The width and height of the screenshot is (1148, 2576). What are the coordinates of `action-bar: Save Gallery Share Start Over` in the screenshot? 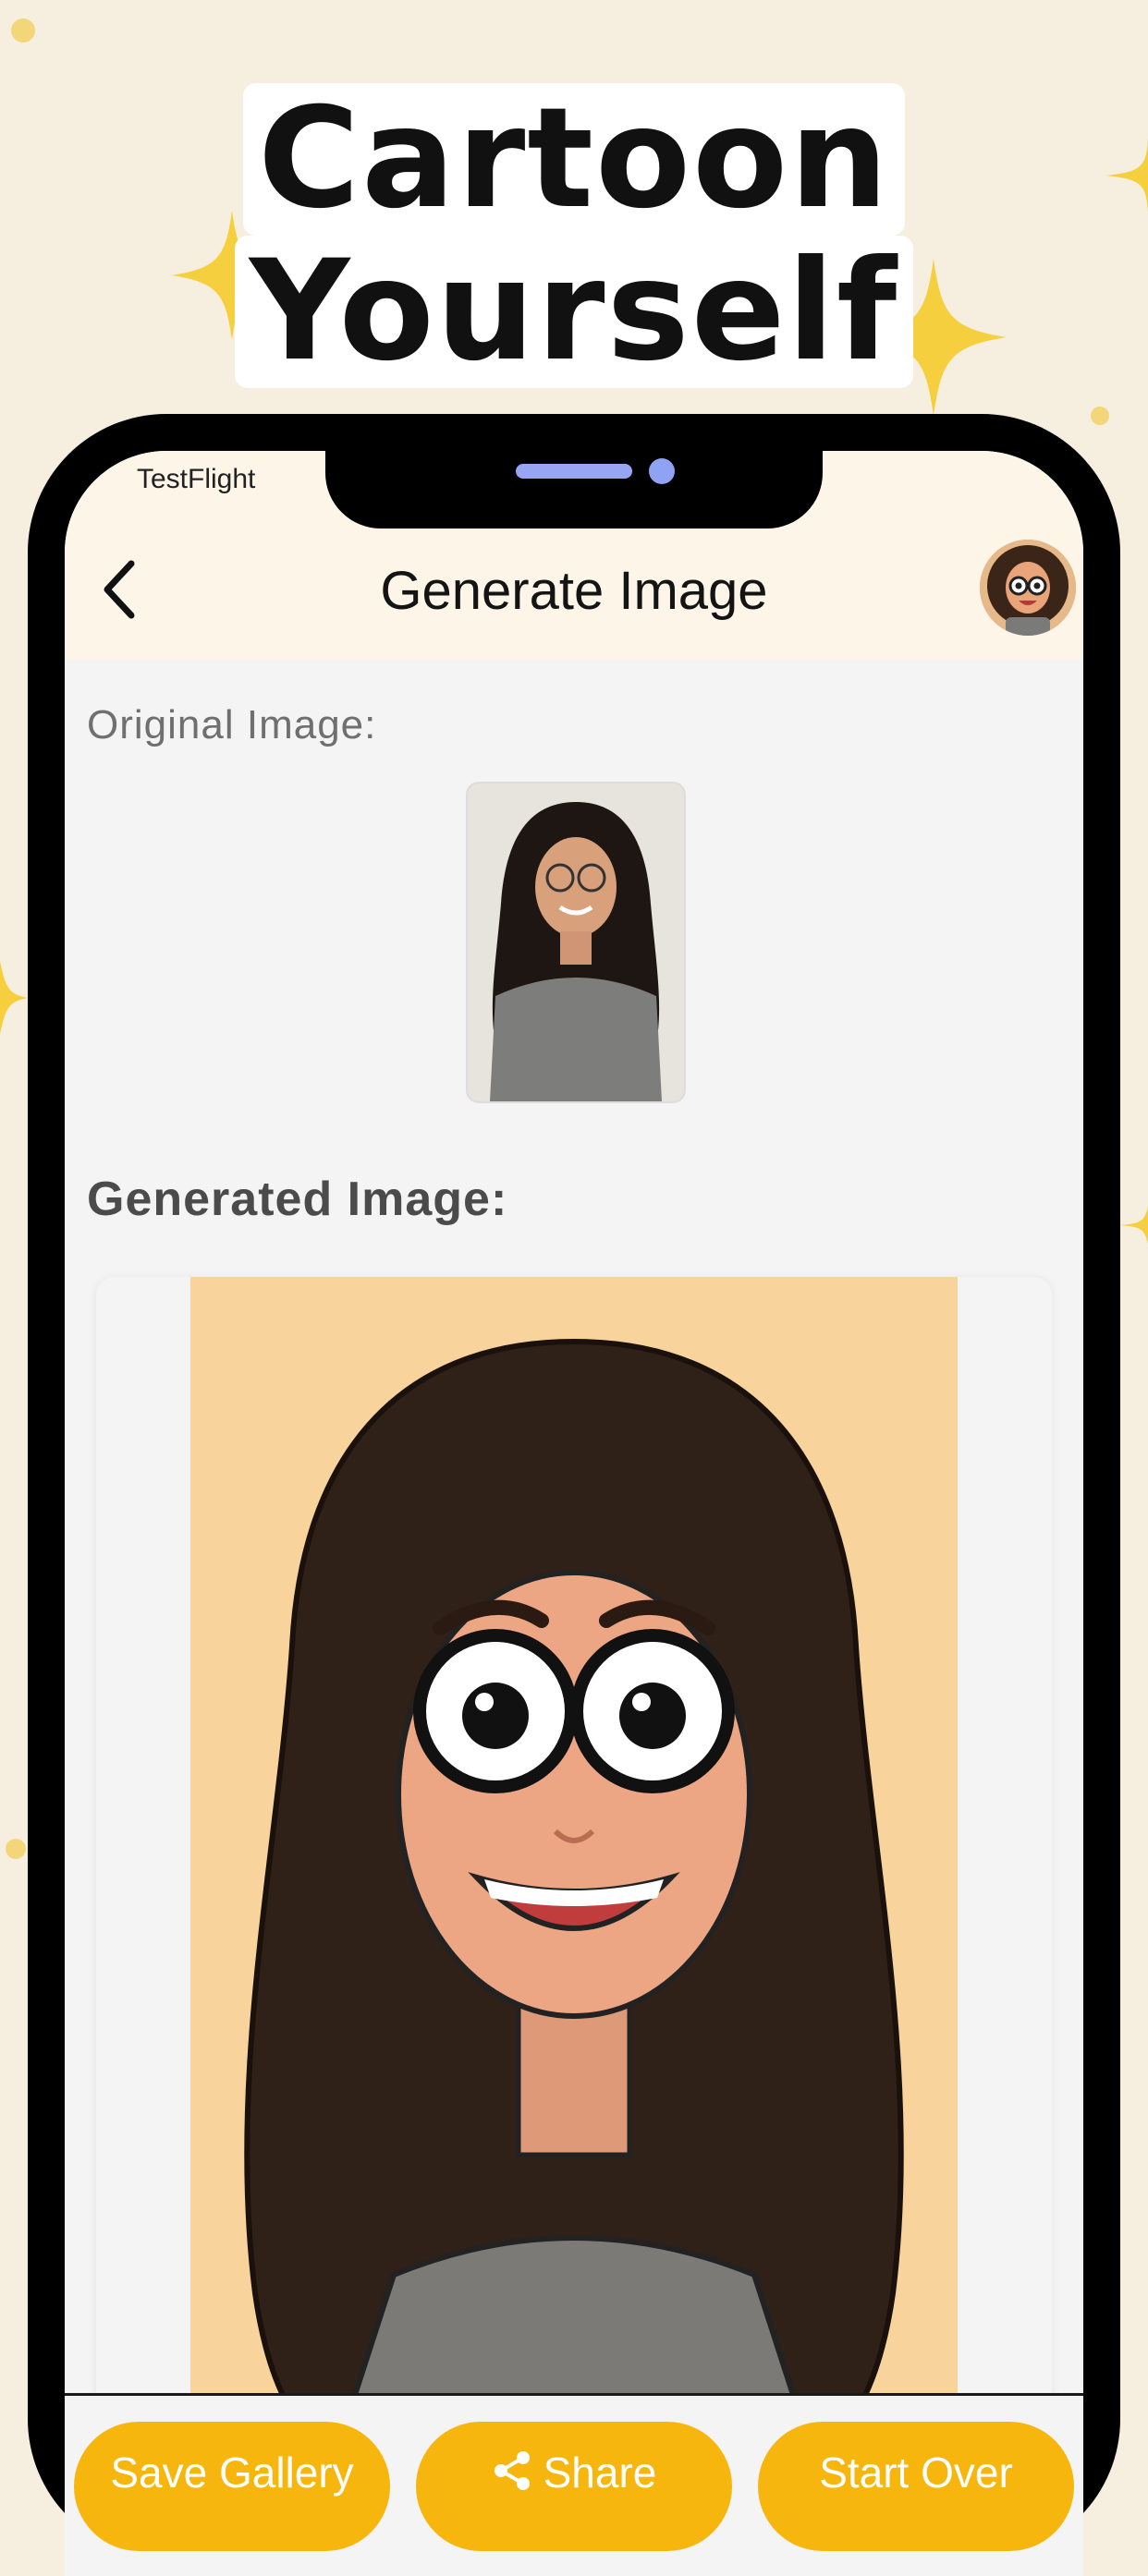 It's located at (574, 2484).